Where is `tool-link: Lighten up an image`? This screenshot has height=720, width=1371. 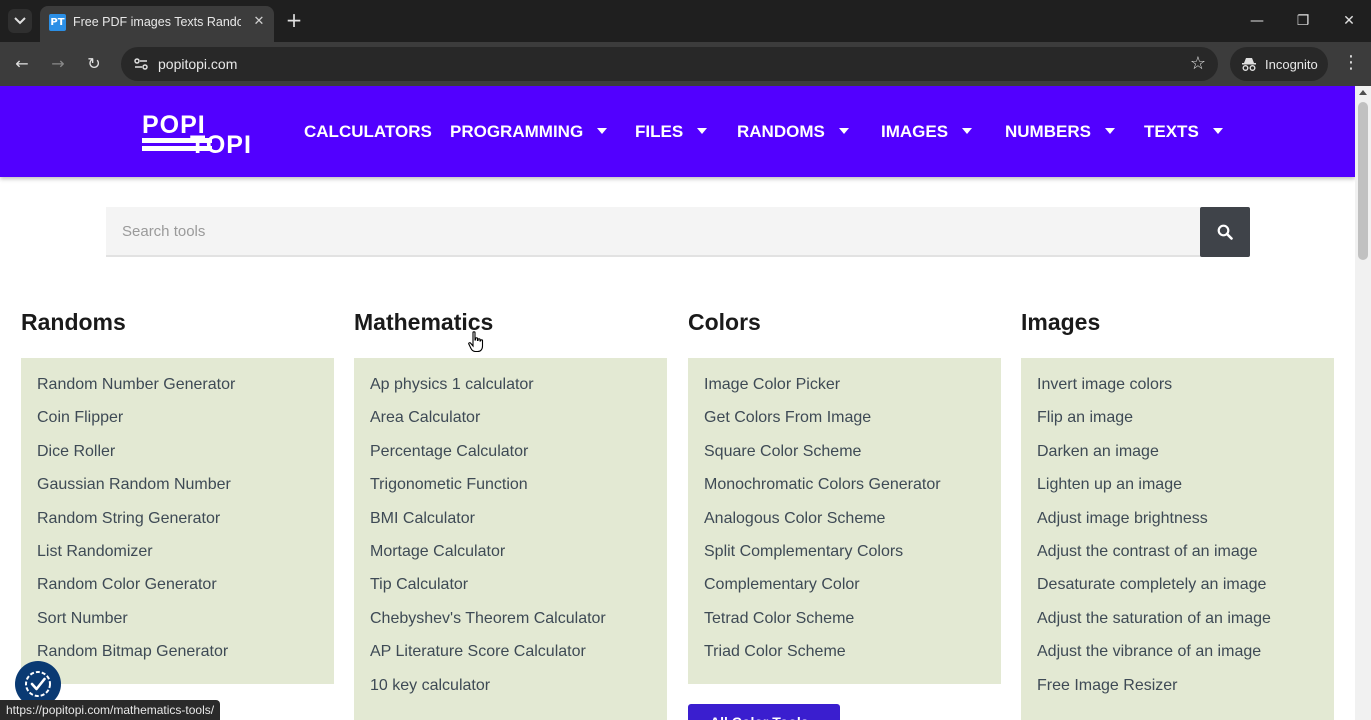 tool-link: Lighten up an image is located at coordinates (1177, 492).